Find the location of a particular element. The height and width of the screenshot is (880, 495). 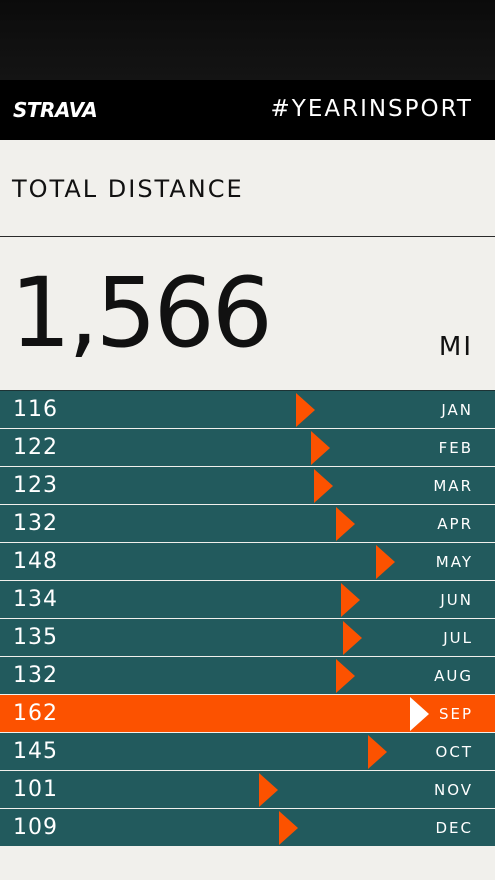

month-row-nov: 101 NOV is located at coordinates (247, 790).